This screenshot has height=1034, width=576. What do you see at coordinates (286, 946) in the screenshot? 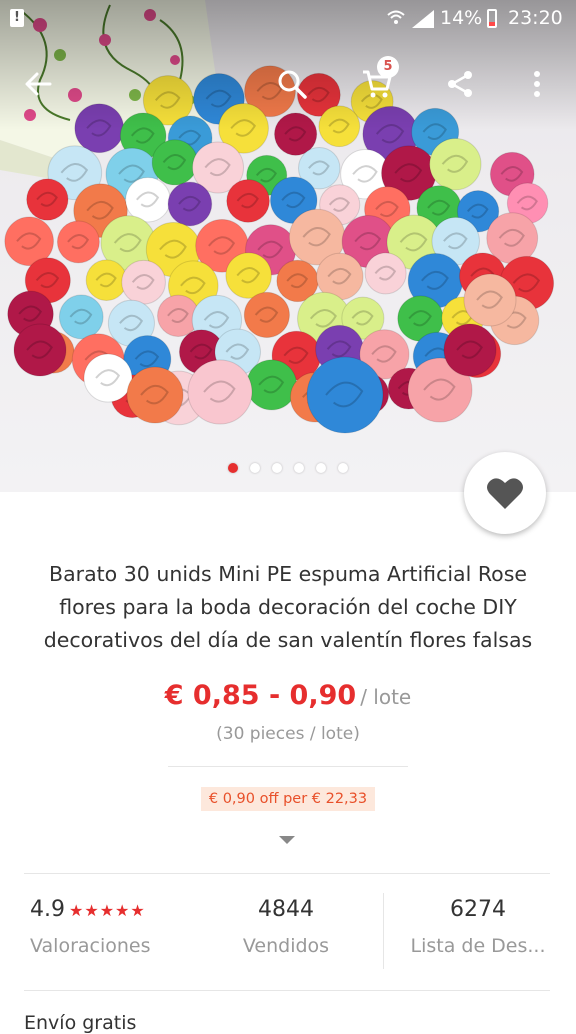
I see `sold-label: Vendidos` at bounding box center [286, 946].